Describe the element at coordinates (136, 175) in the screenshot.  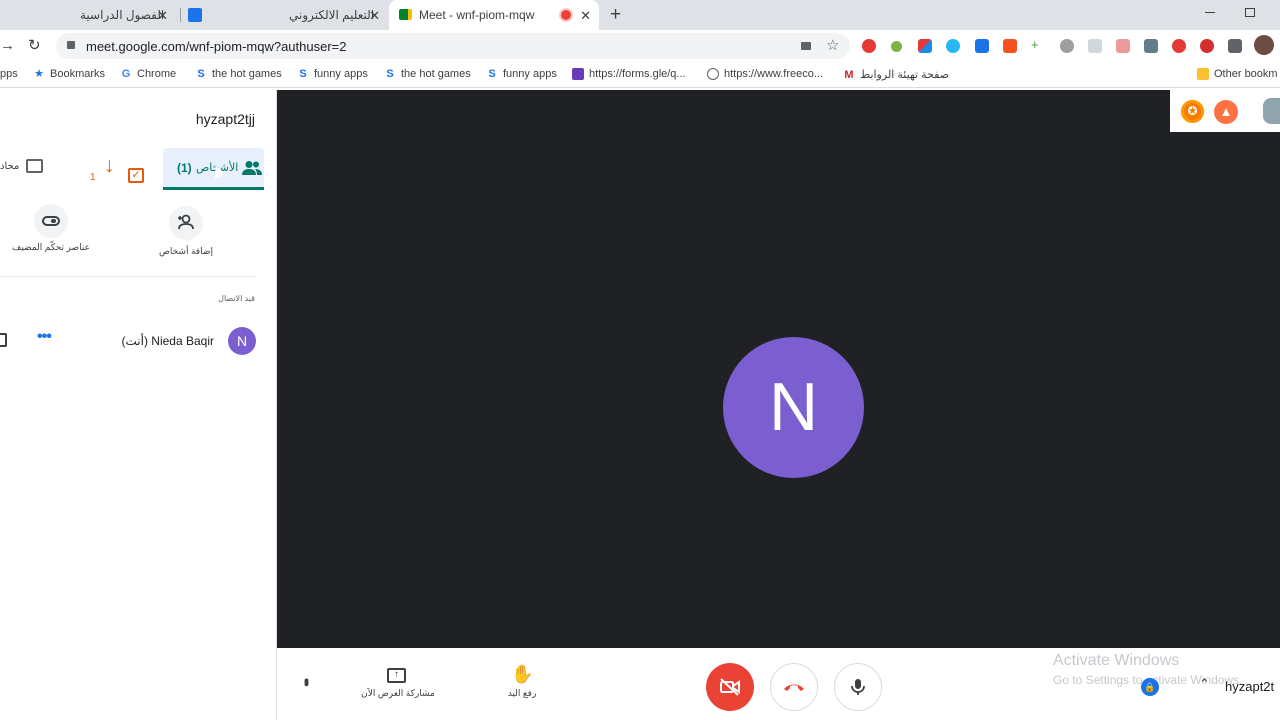
I see `checkbox-icon: ✓` at that location.